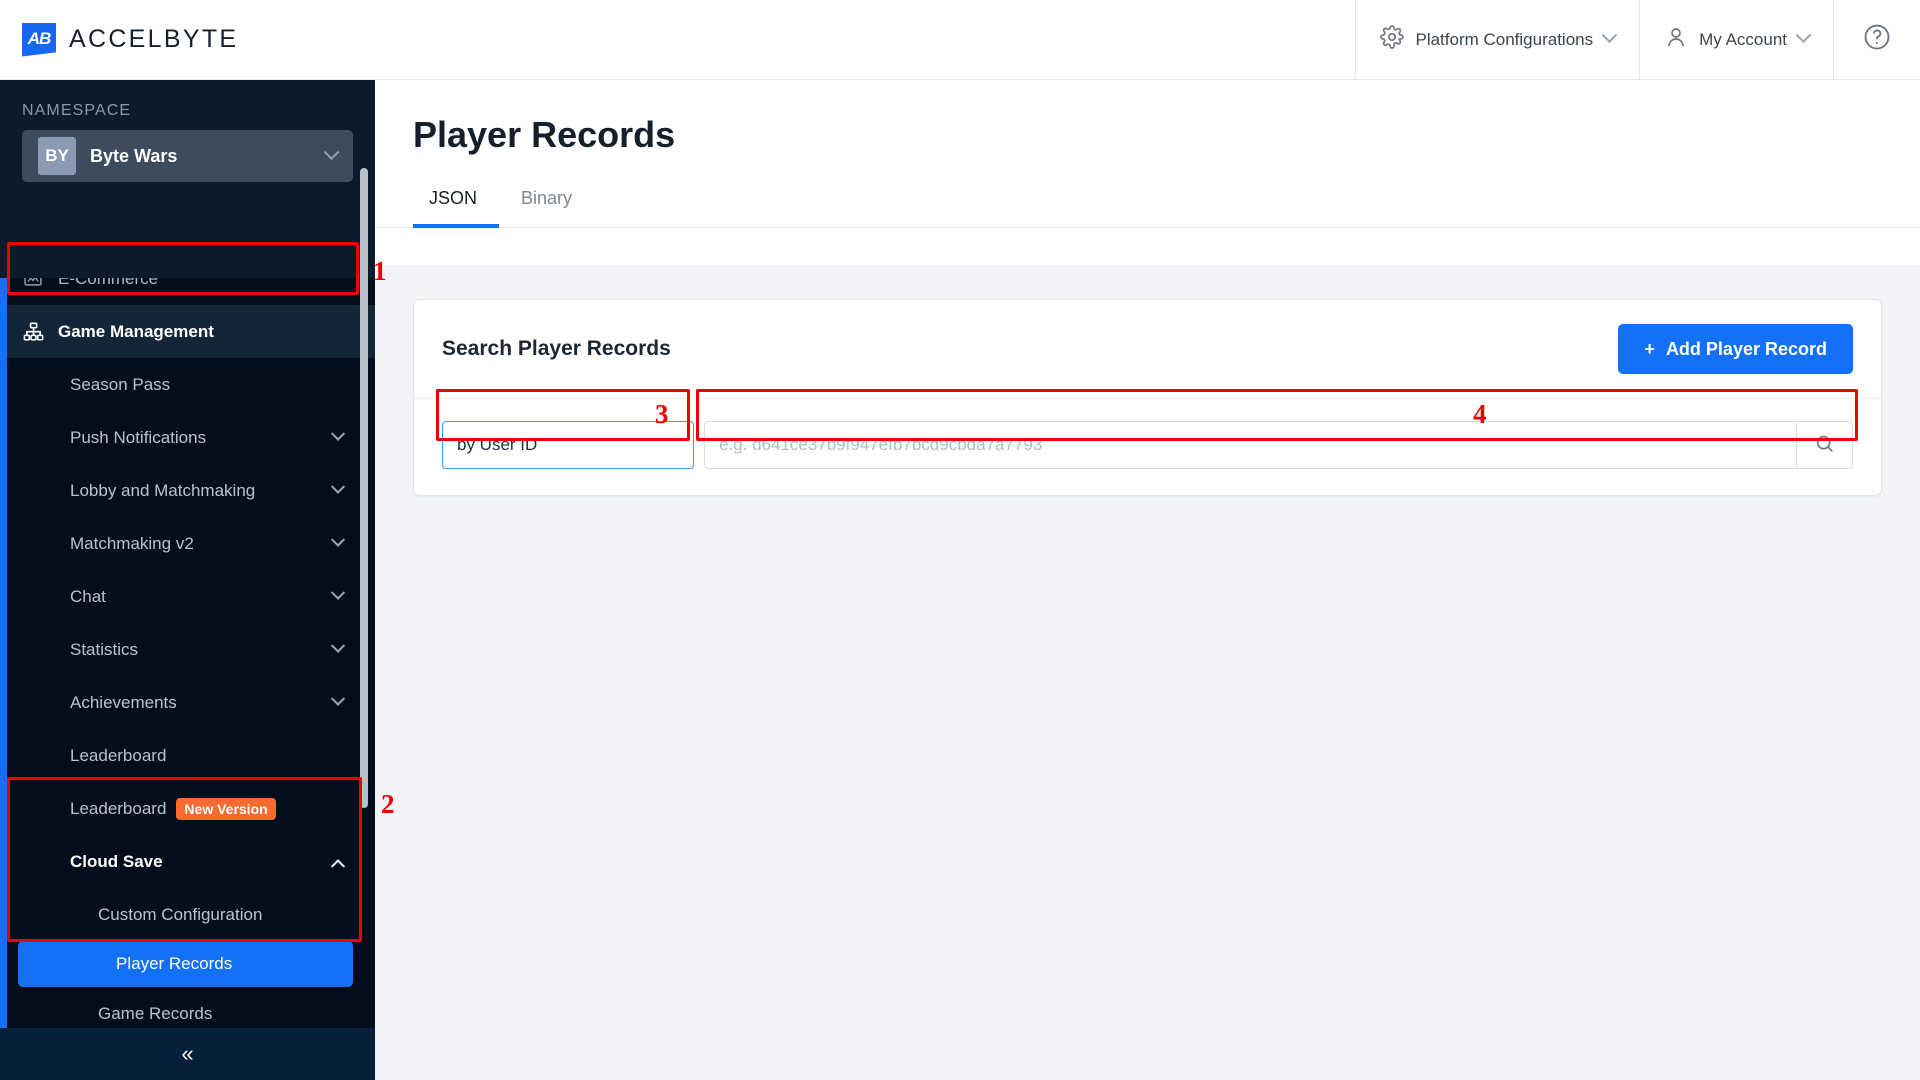 The width and height of the screenshot is (1920, 1080). Describe the element at coordinates (226, 808) in the screenshot. I see `new-version-badge: New Version` at that location.